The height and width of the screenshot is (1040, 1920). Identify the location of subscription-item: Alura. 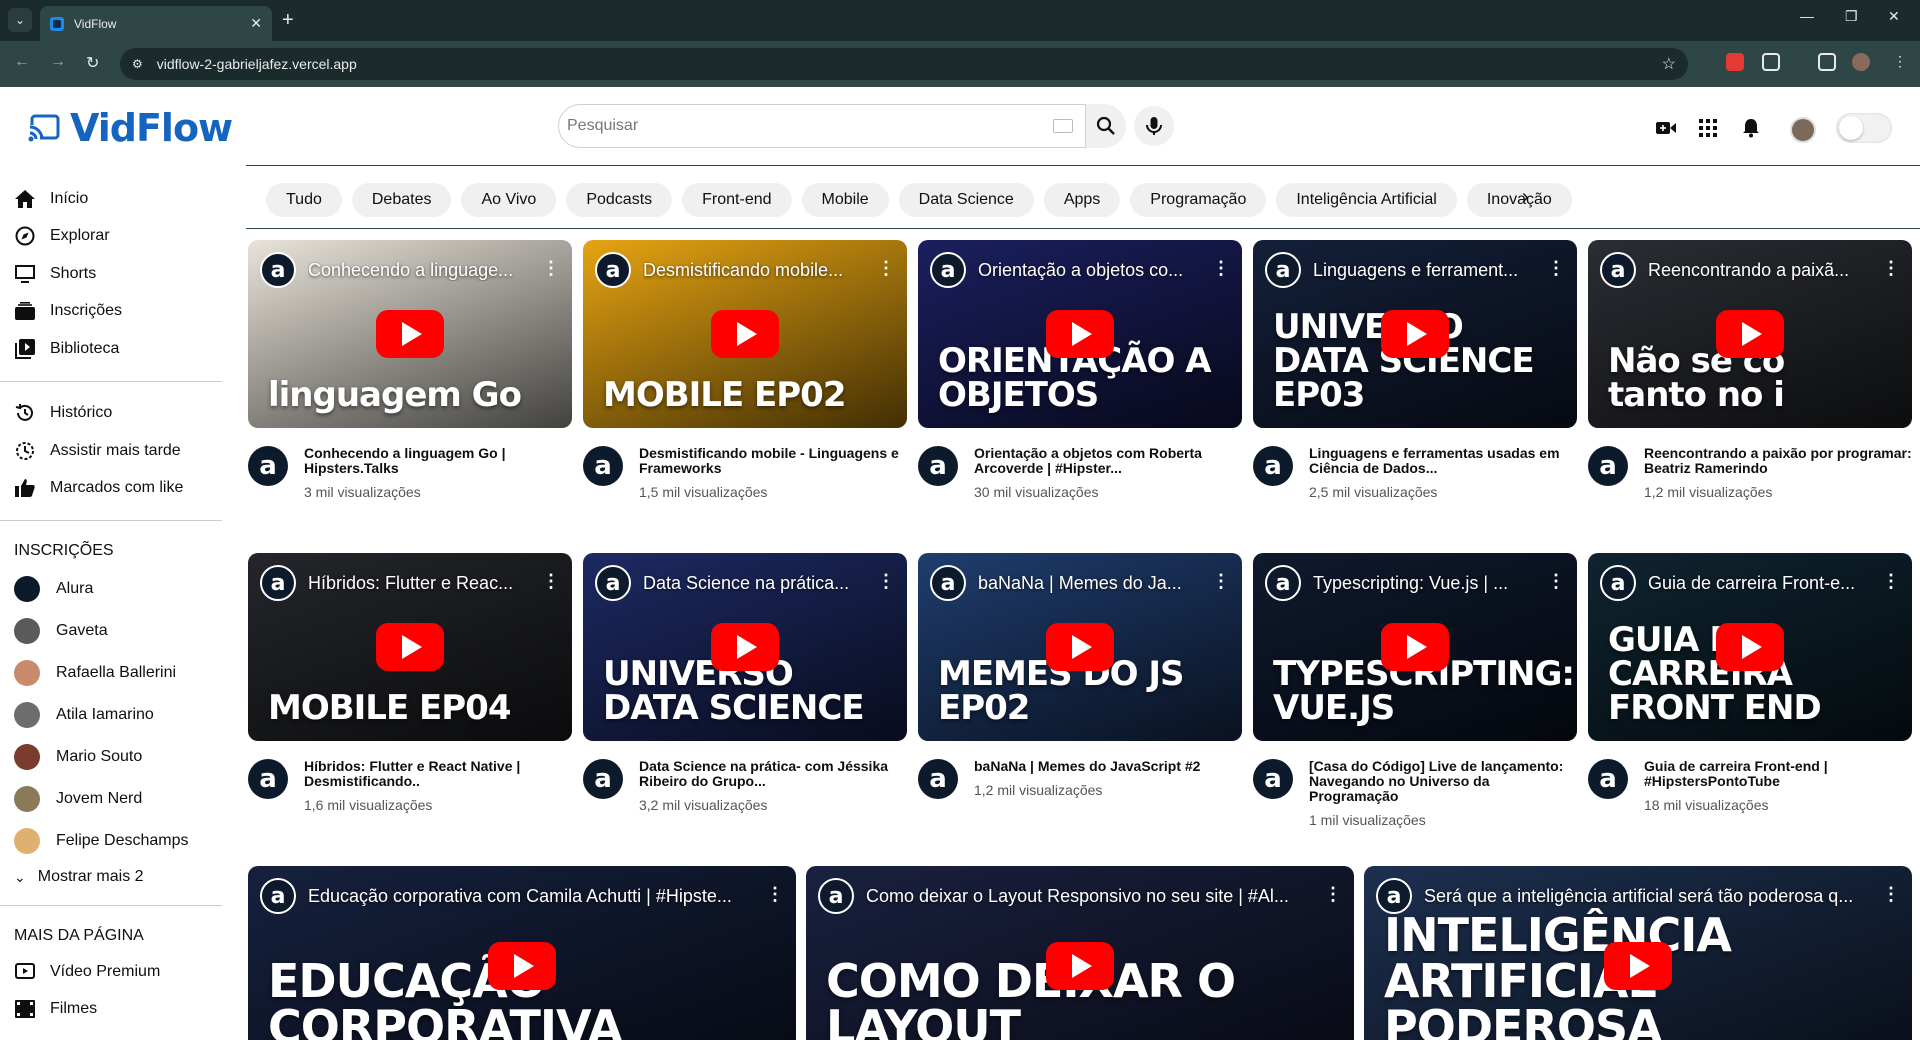
(111, 589).